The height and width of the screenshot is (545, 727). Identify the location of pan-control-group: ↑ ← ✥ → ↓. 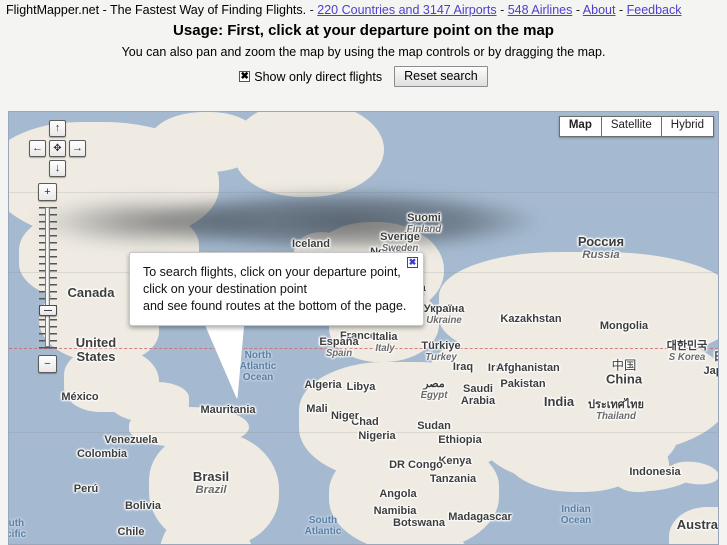
(58, 149).